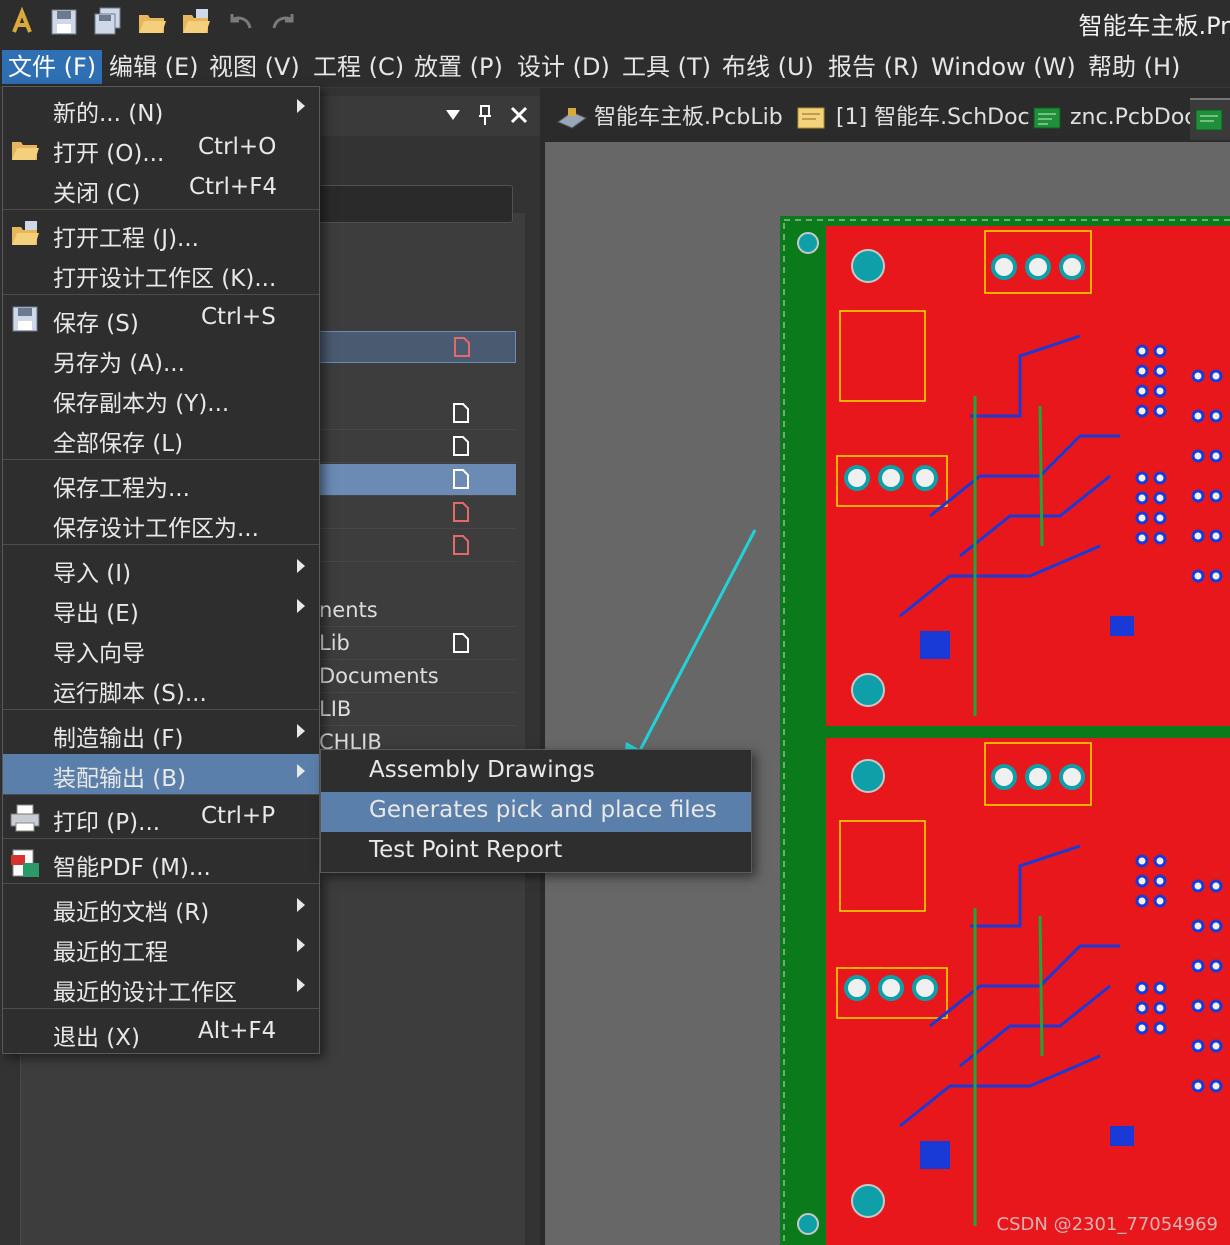 The width and height of the screenshot is (1230, 1245). What do you see at coordinates (1134, 67) in the screenshot?
I see `menu-help: 帮助 (H)` at bounding box center [1134, 67].